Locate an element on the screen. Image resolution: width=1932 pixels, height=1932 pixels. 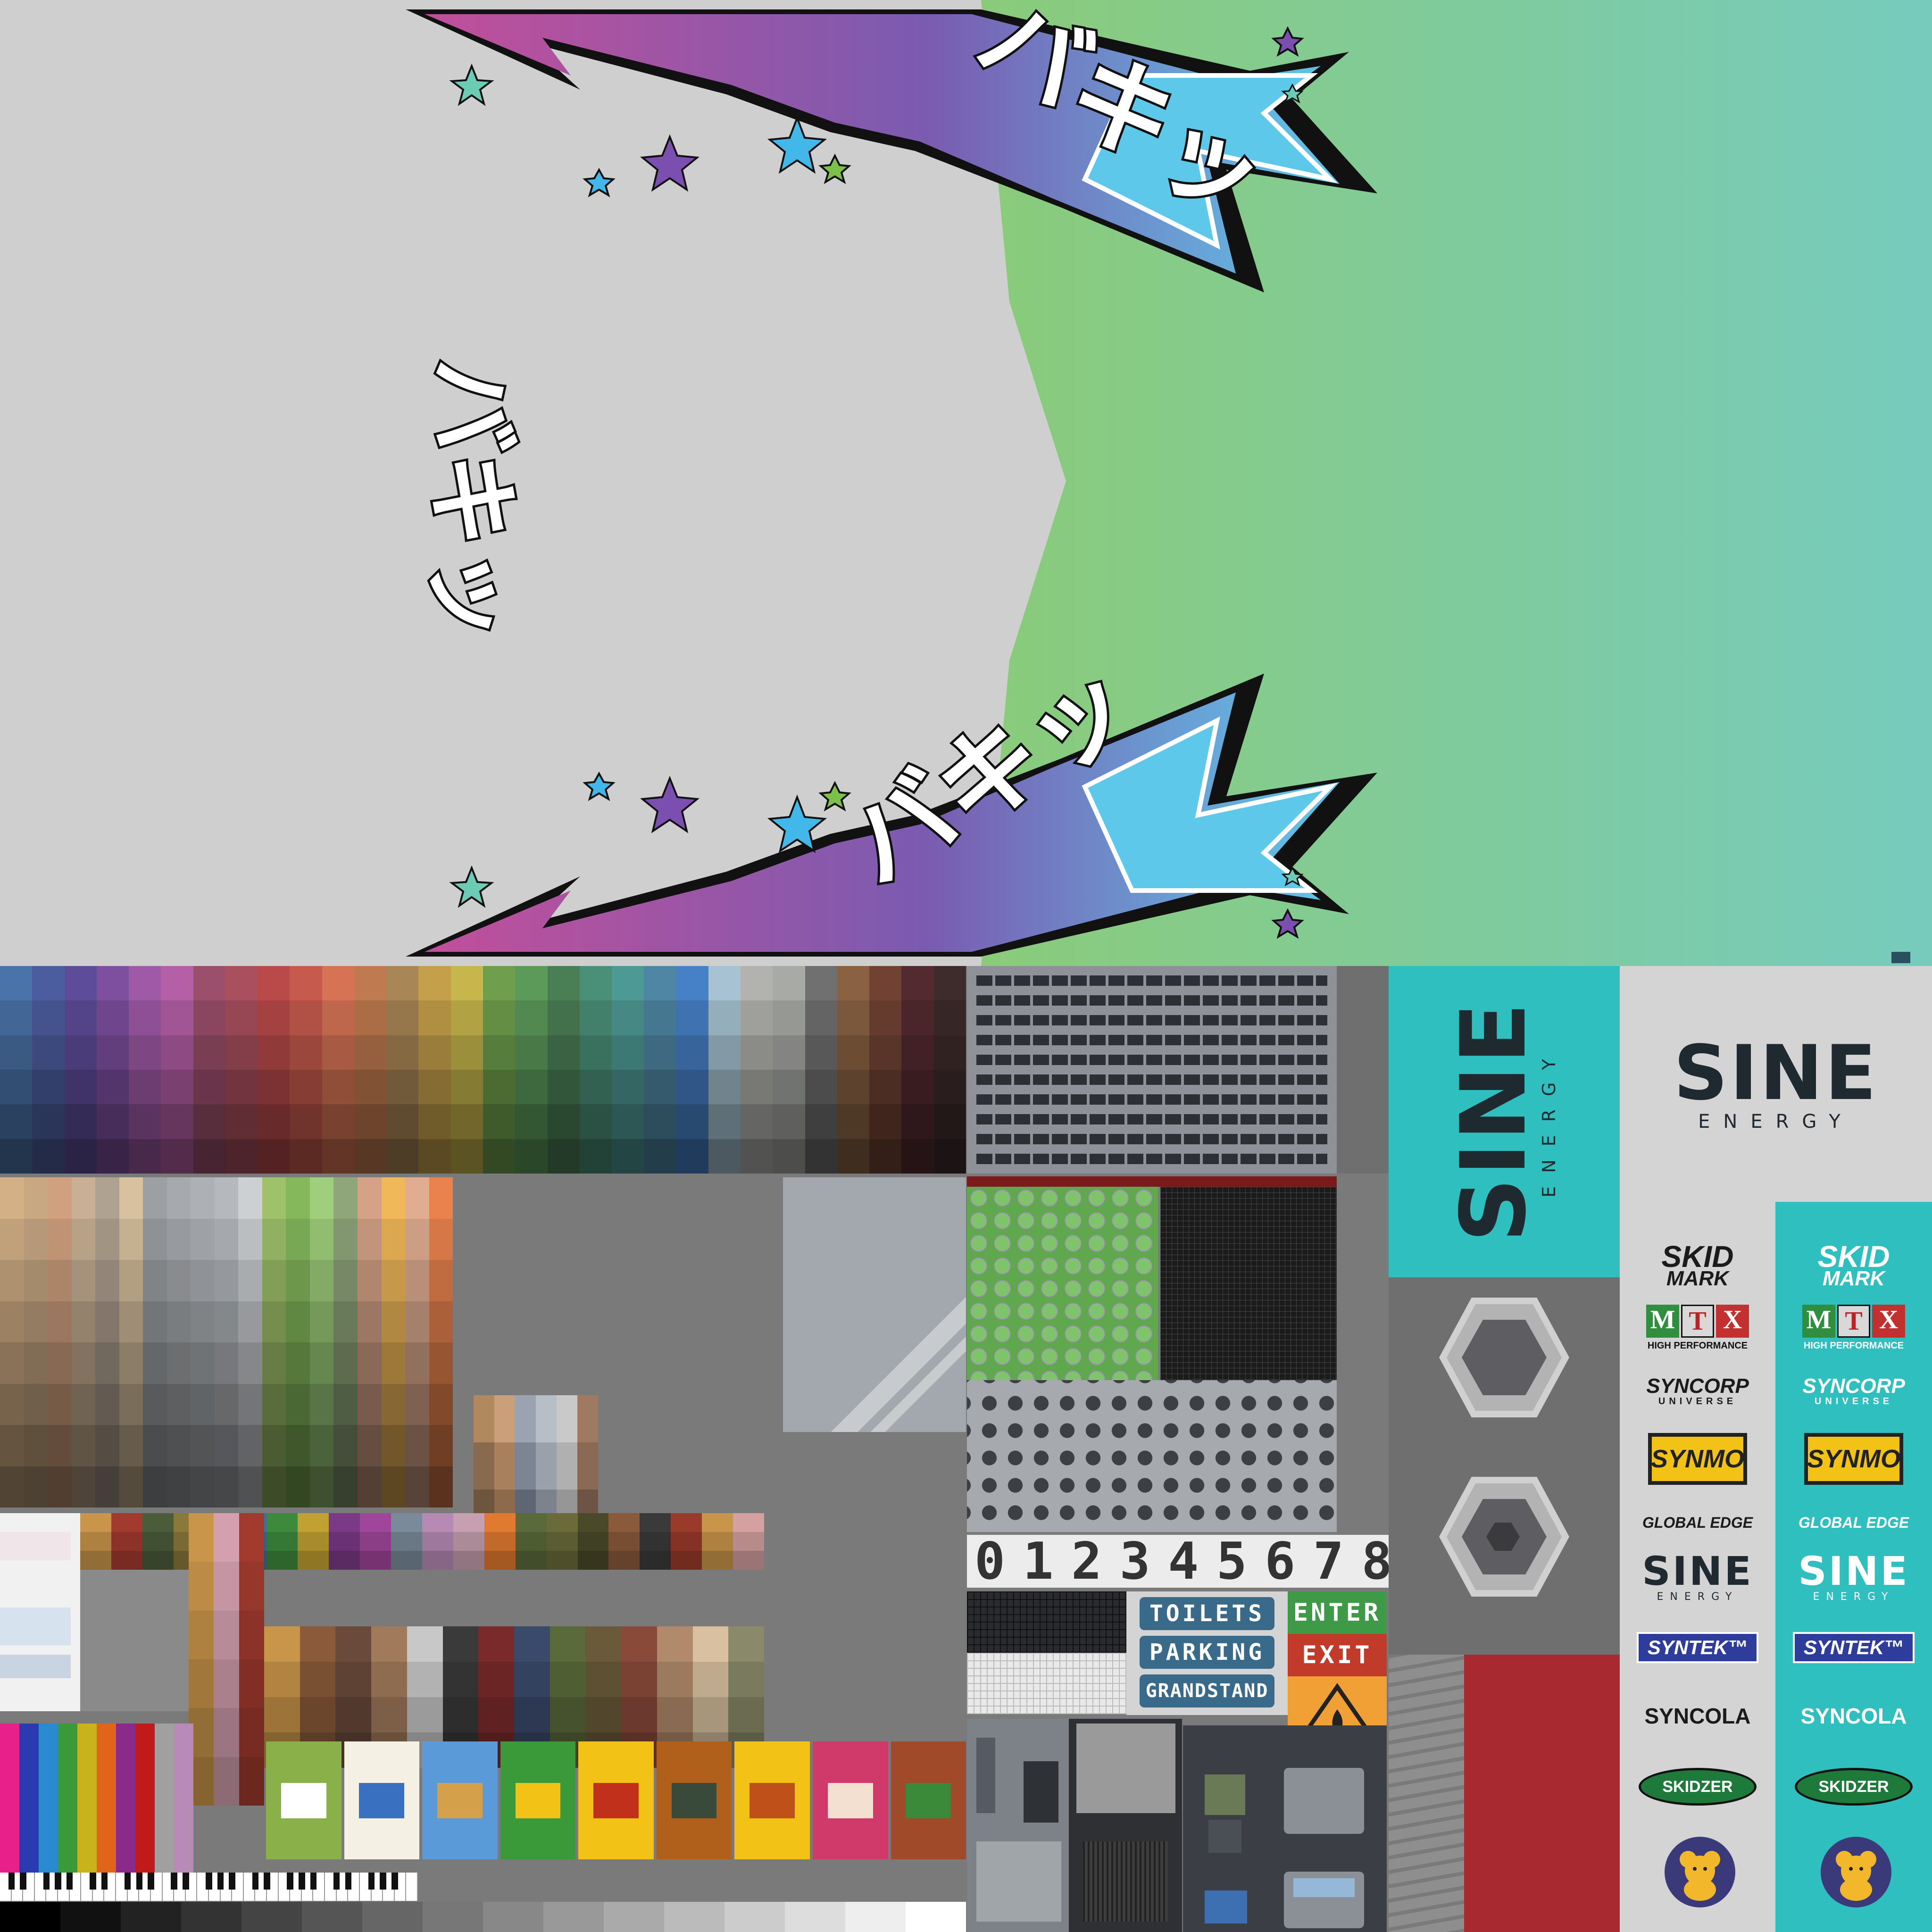
tyre-tread is located at coordinates (1427, 1794).